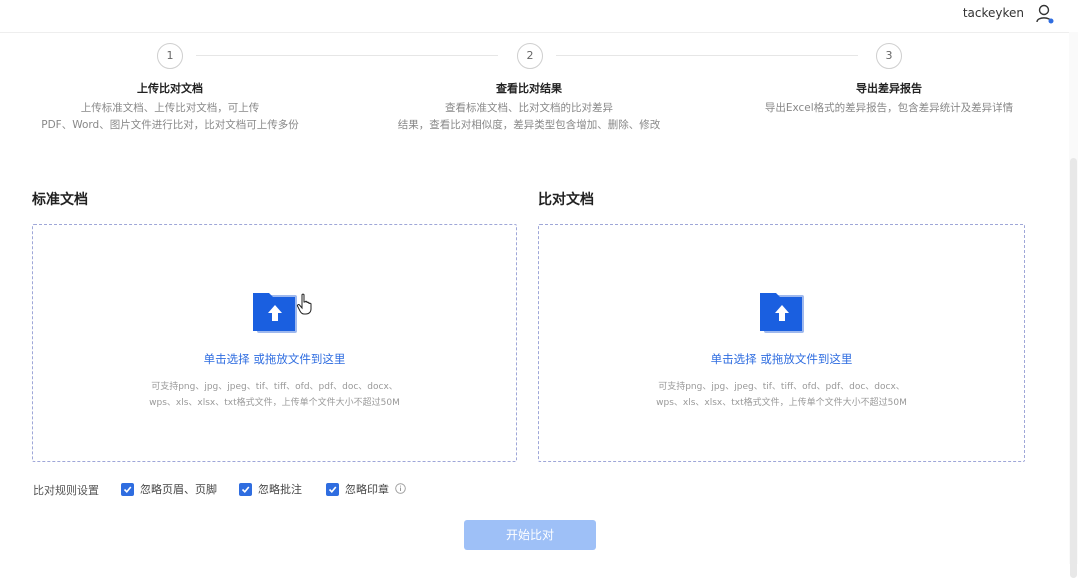 This screenshot has width=1078, height=578. I want to click on ignore-comments-option: 忽略批注, so click(270, 489).